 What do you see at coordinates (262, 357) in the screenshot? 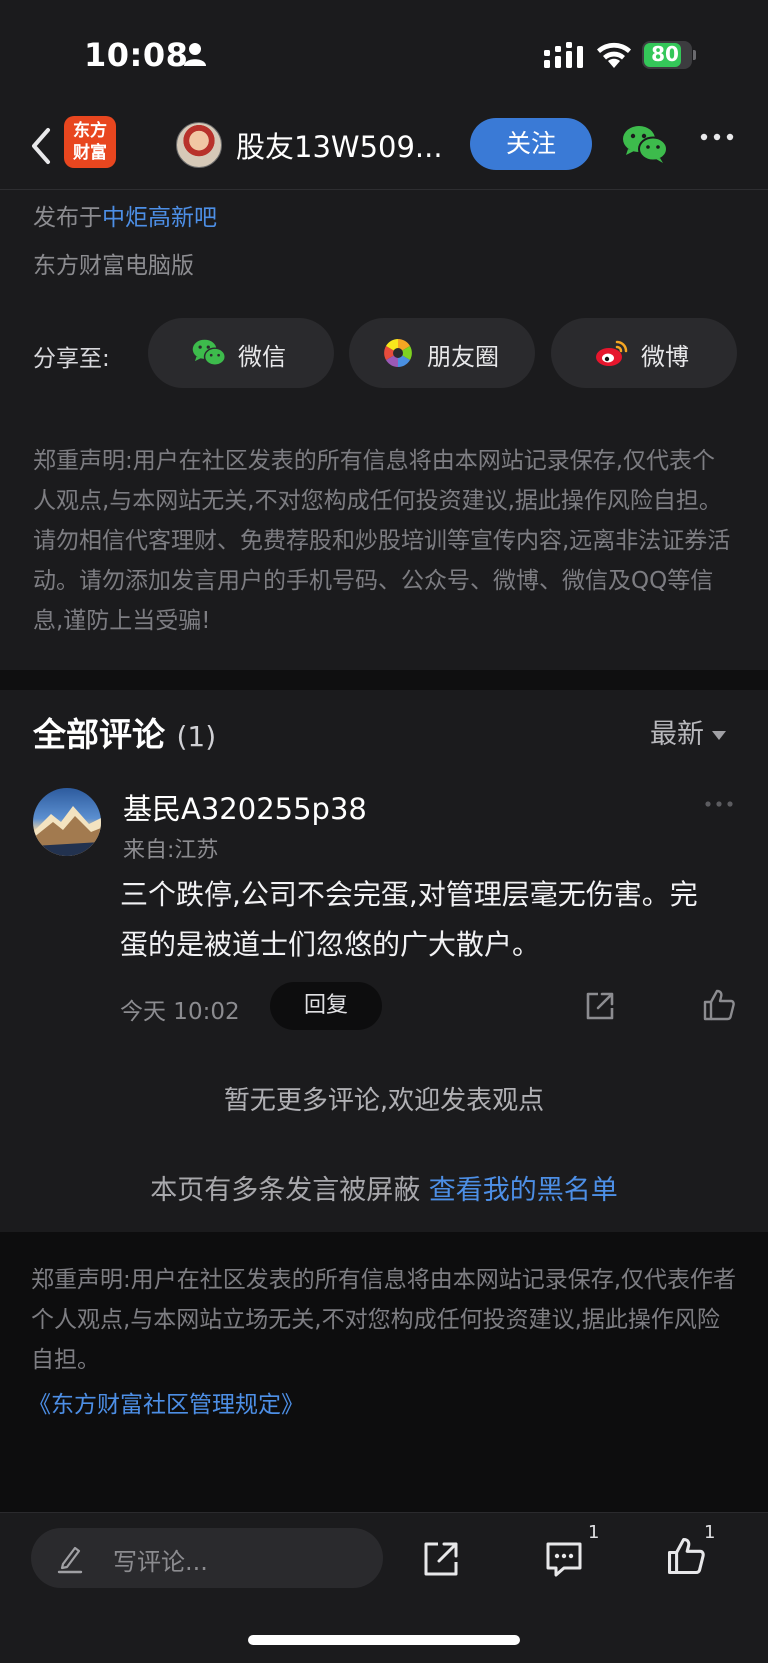
I see `share-wechat-label: 微信` at bounding box center [262, 357].